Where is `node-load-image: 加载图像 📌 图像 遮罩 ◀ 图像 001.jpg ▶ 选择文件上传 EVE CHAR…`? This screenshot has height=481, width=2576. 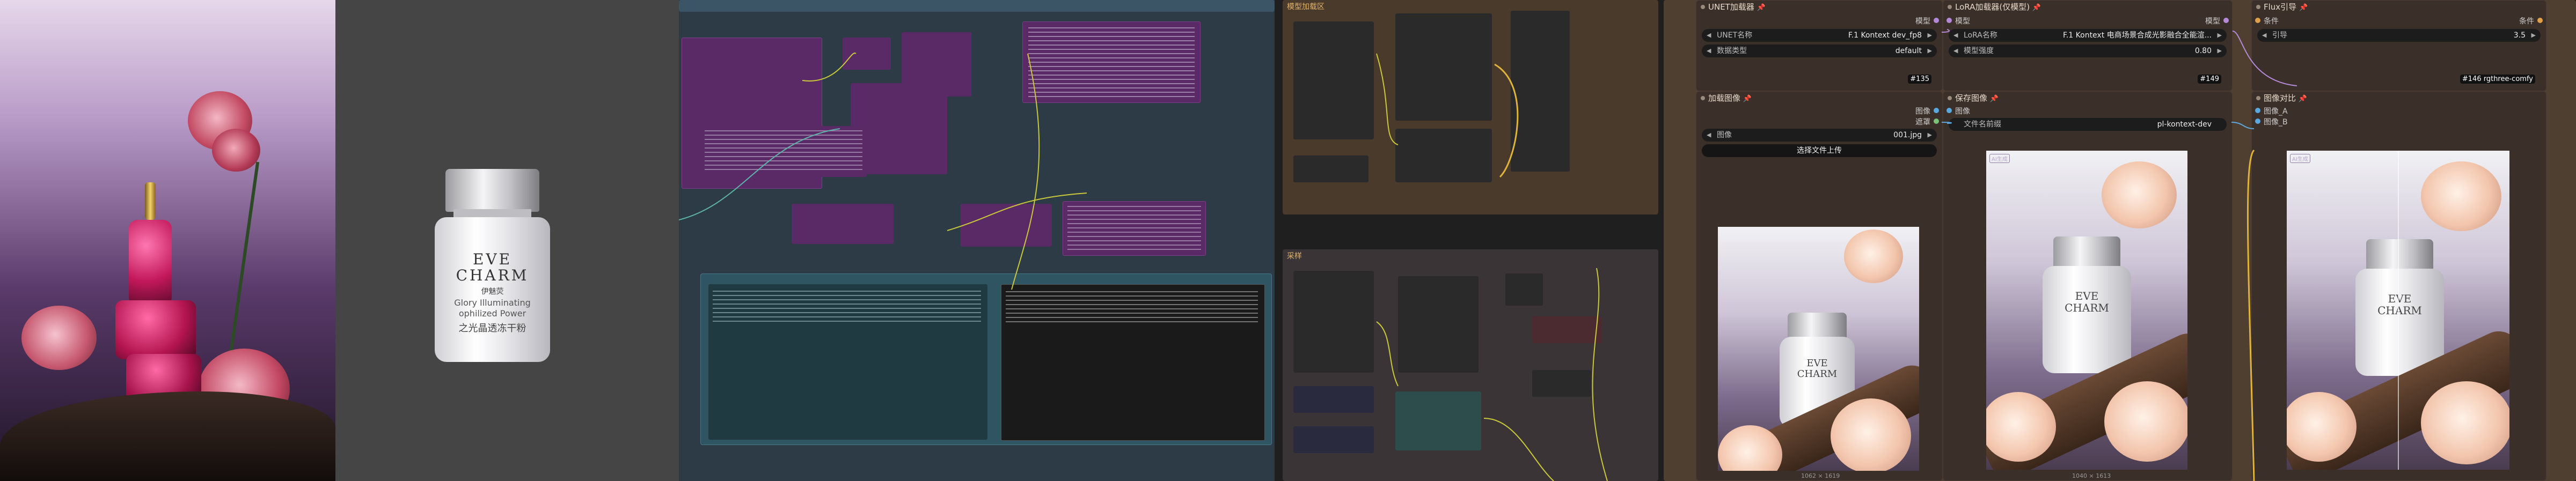 node-load-image: 加载图像 📌 图像 遮罩 ◀ 图像 001.jpg ▶ 选择文件上传 EVE CHAR… is located at coordinates (1819, 286).